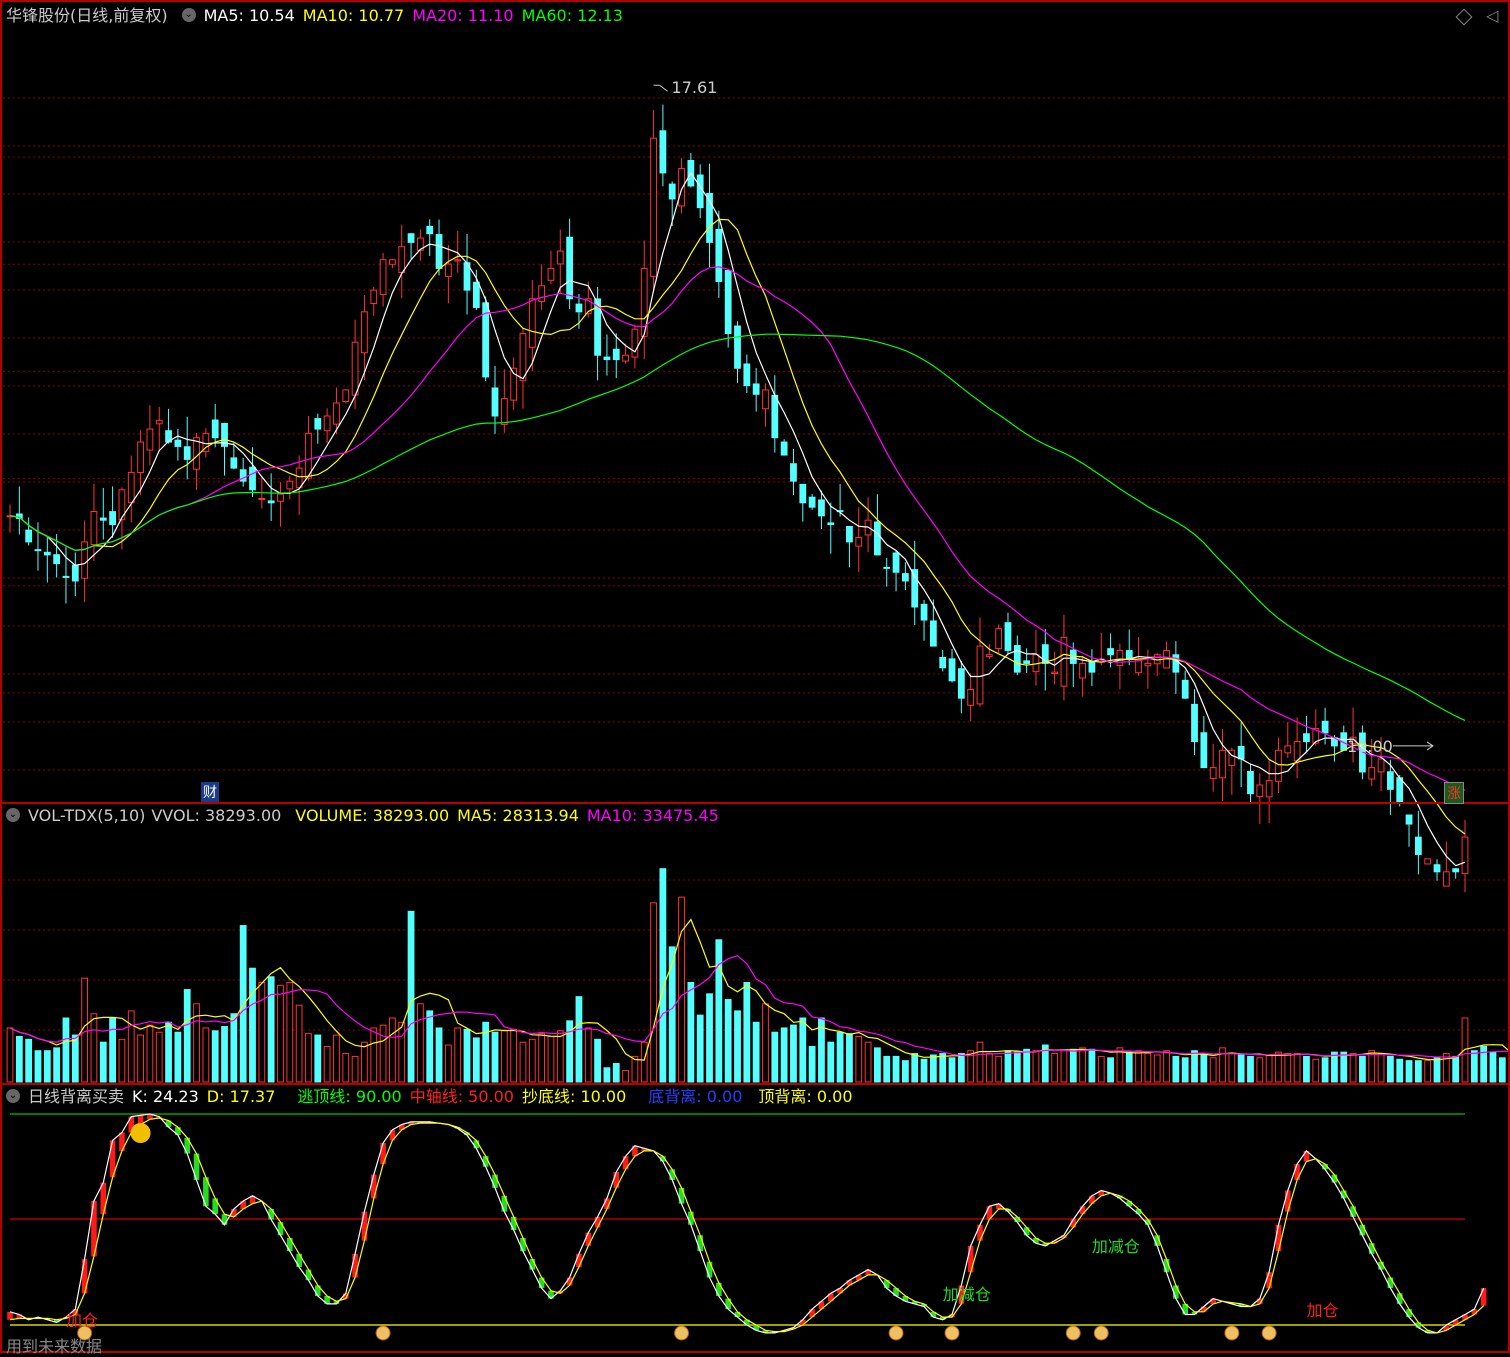 The image size is (1510, 1357). I want to click on low-marker-arrow, so click(1413, 746).